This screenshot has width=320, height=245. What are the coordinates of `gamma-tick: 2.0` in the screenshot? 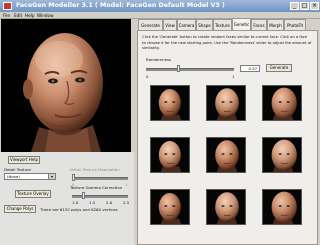 It's located at (109, 202).